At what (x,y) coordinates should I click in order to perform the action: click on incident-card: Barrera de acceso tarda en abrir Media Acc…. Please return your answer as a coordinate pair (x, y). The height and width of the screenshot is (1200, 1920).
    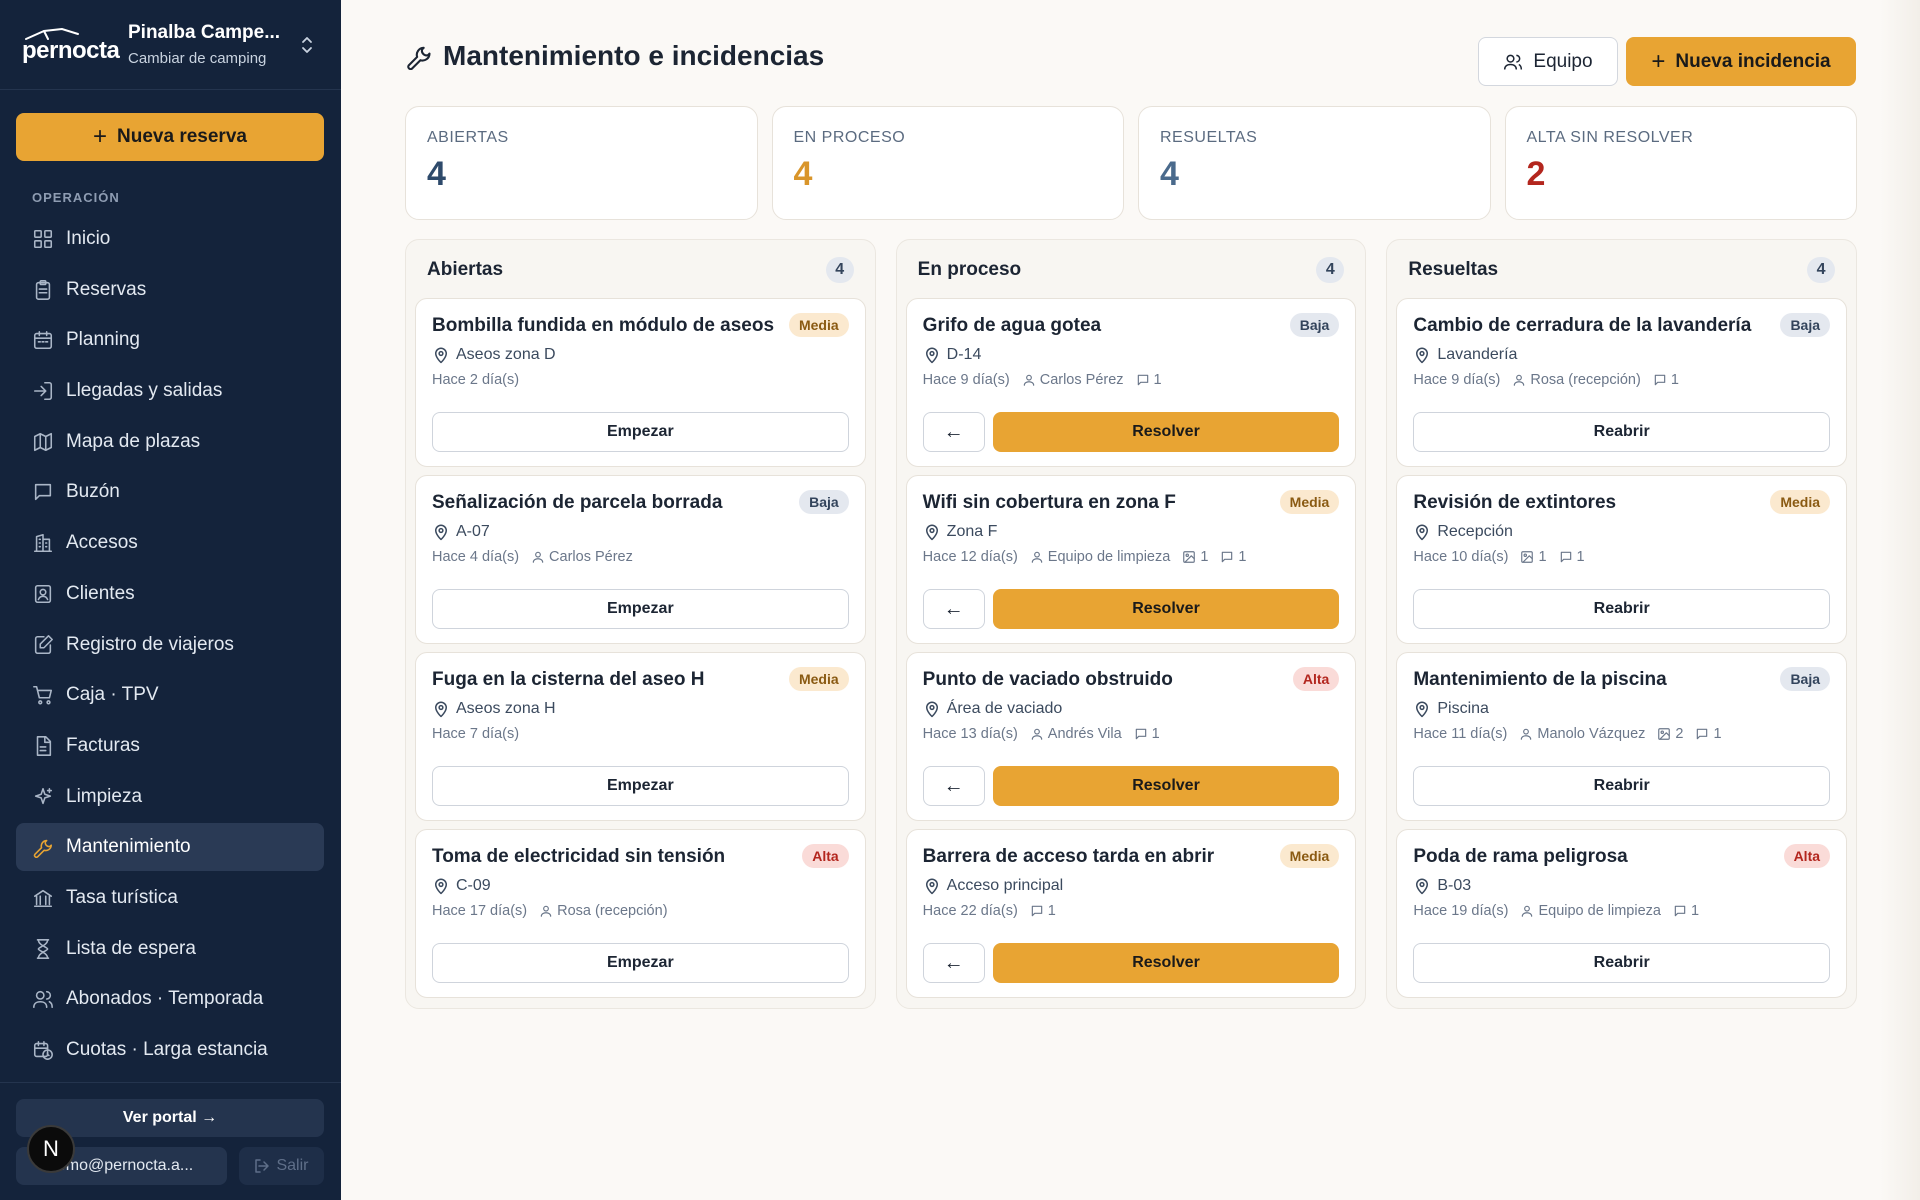
    Looking at the image, I should click on (1131, 913).